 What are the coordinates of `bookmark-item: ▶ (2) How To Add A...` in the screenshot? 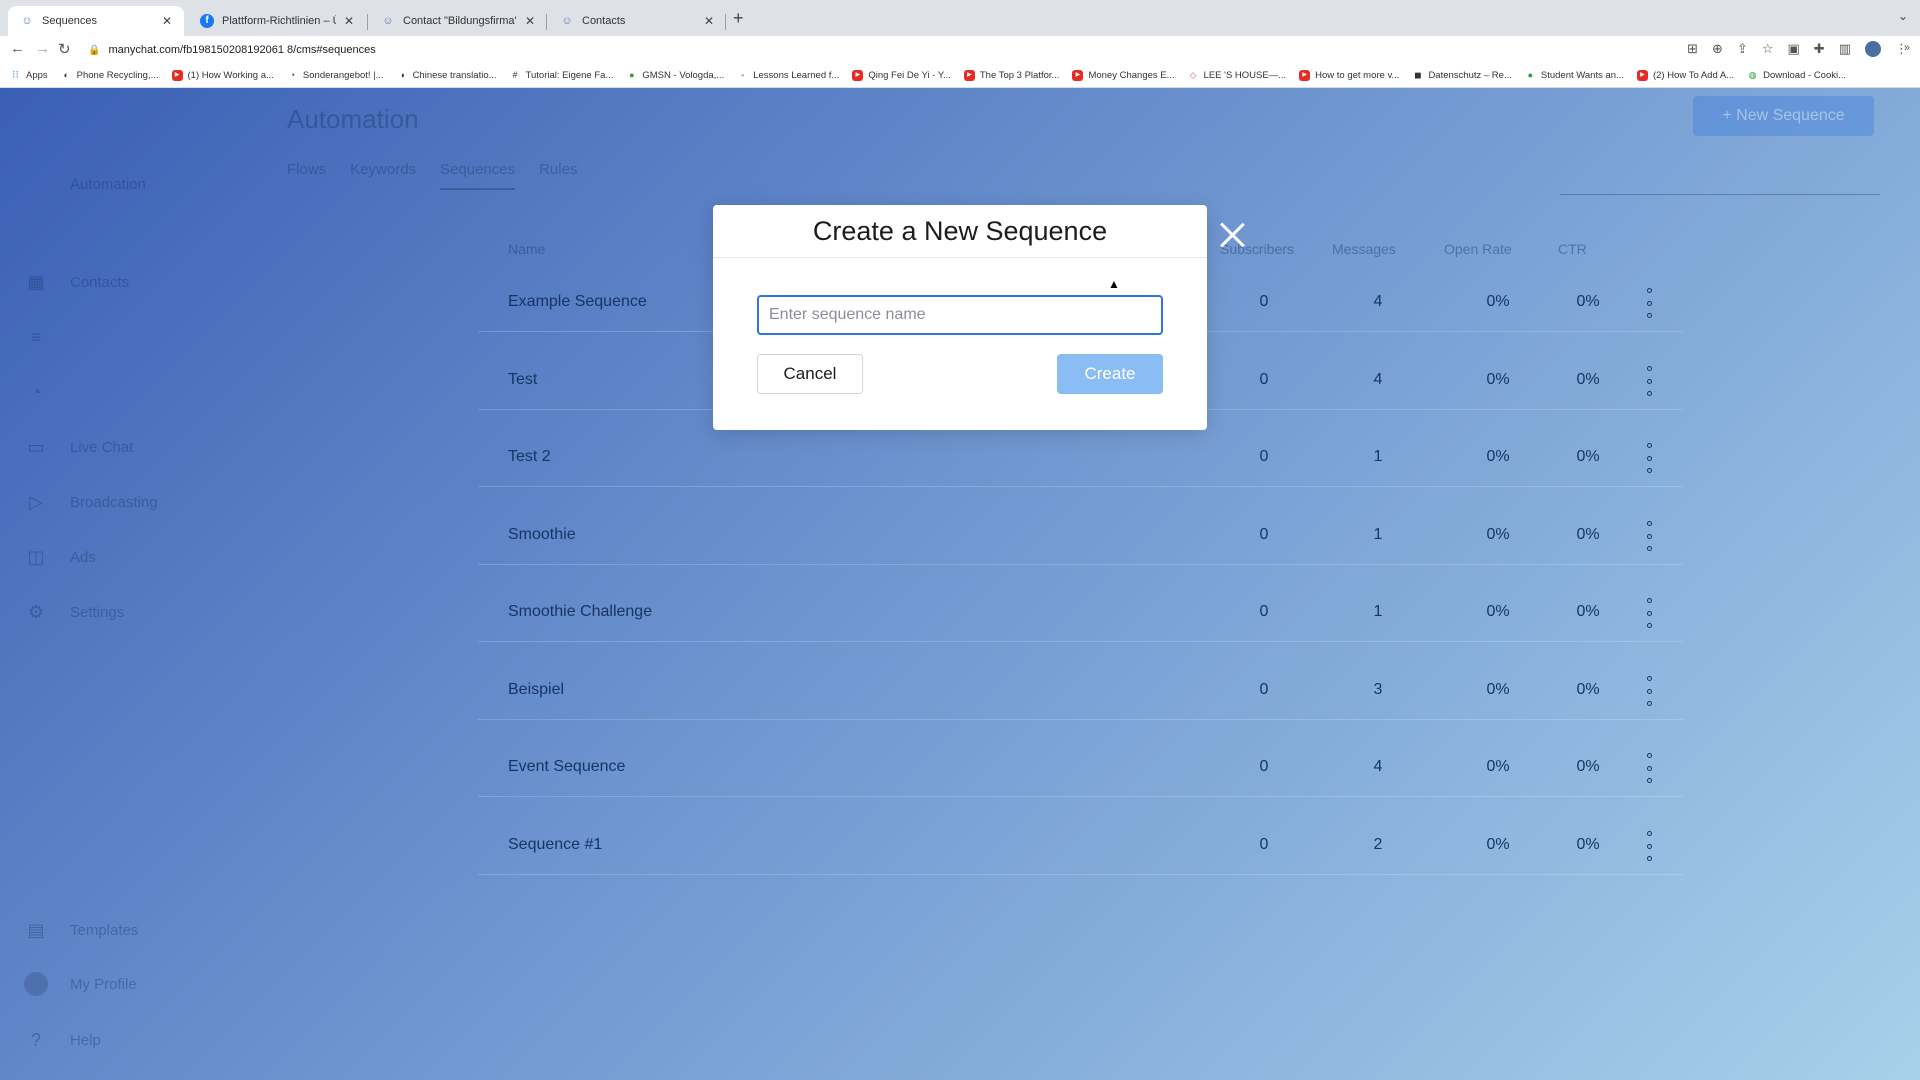 It's located at (1685, 75).